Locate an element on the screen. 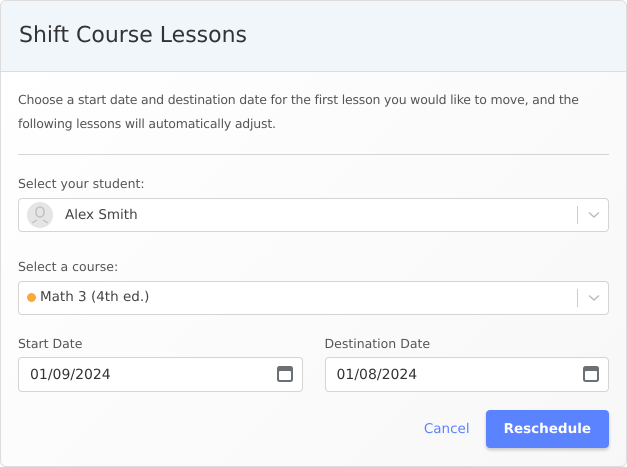 This screenshot has height=467, width=627. dialog-title: Shift Course Lessons is located at coordinates (133, 36).